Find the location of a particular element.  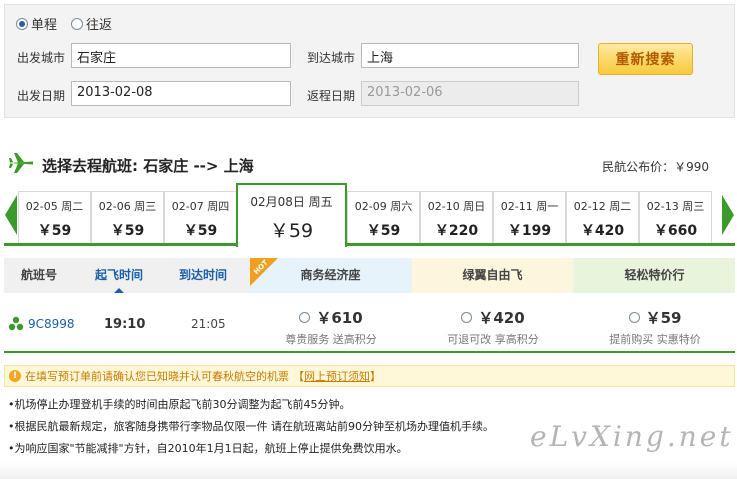

date-tab: 02-07 周四 ￥59 is located at coordinates (200, 217).